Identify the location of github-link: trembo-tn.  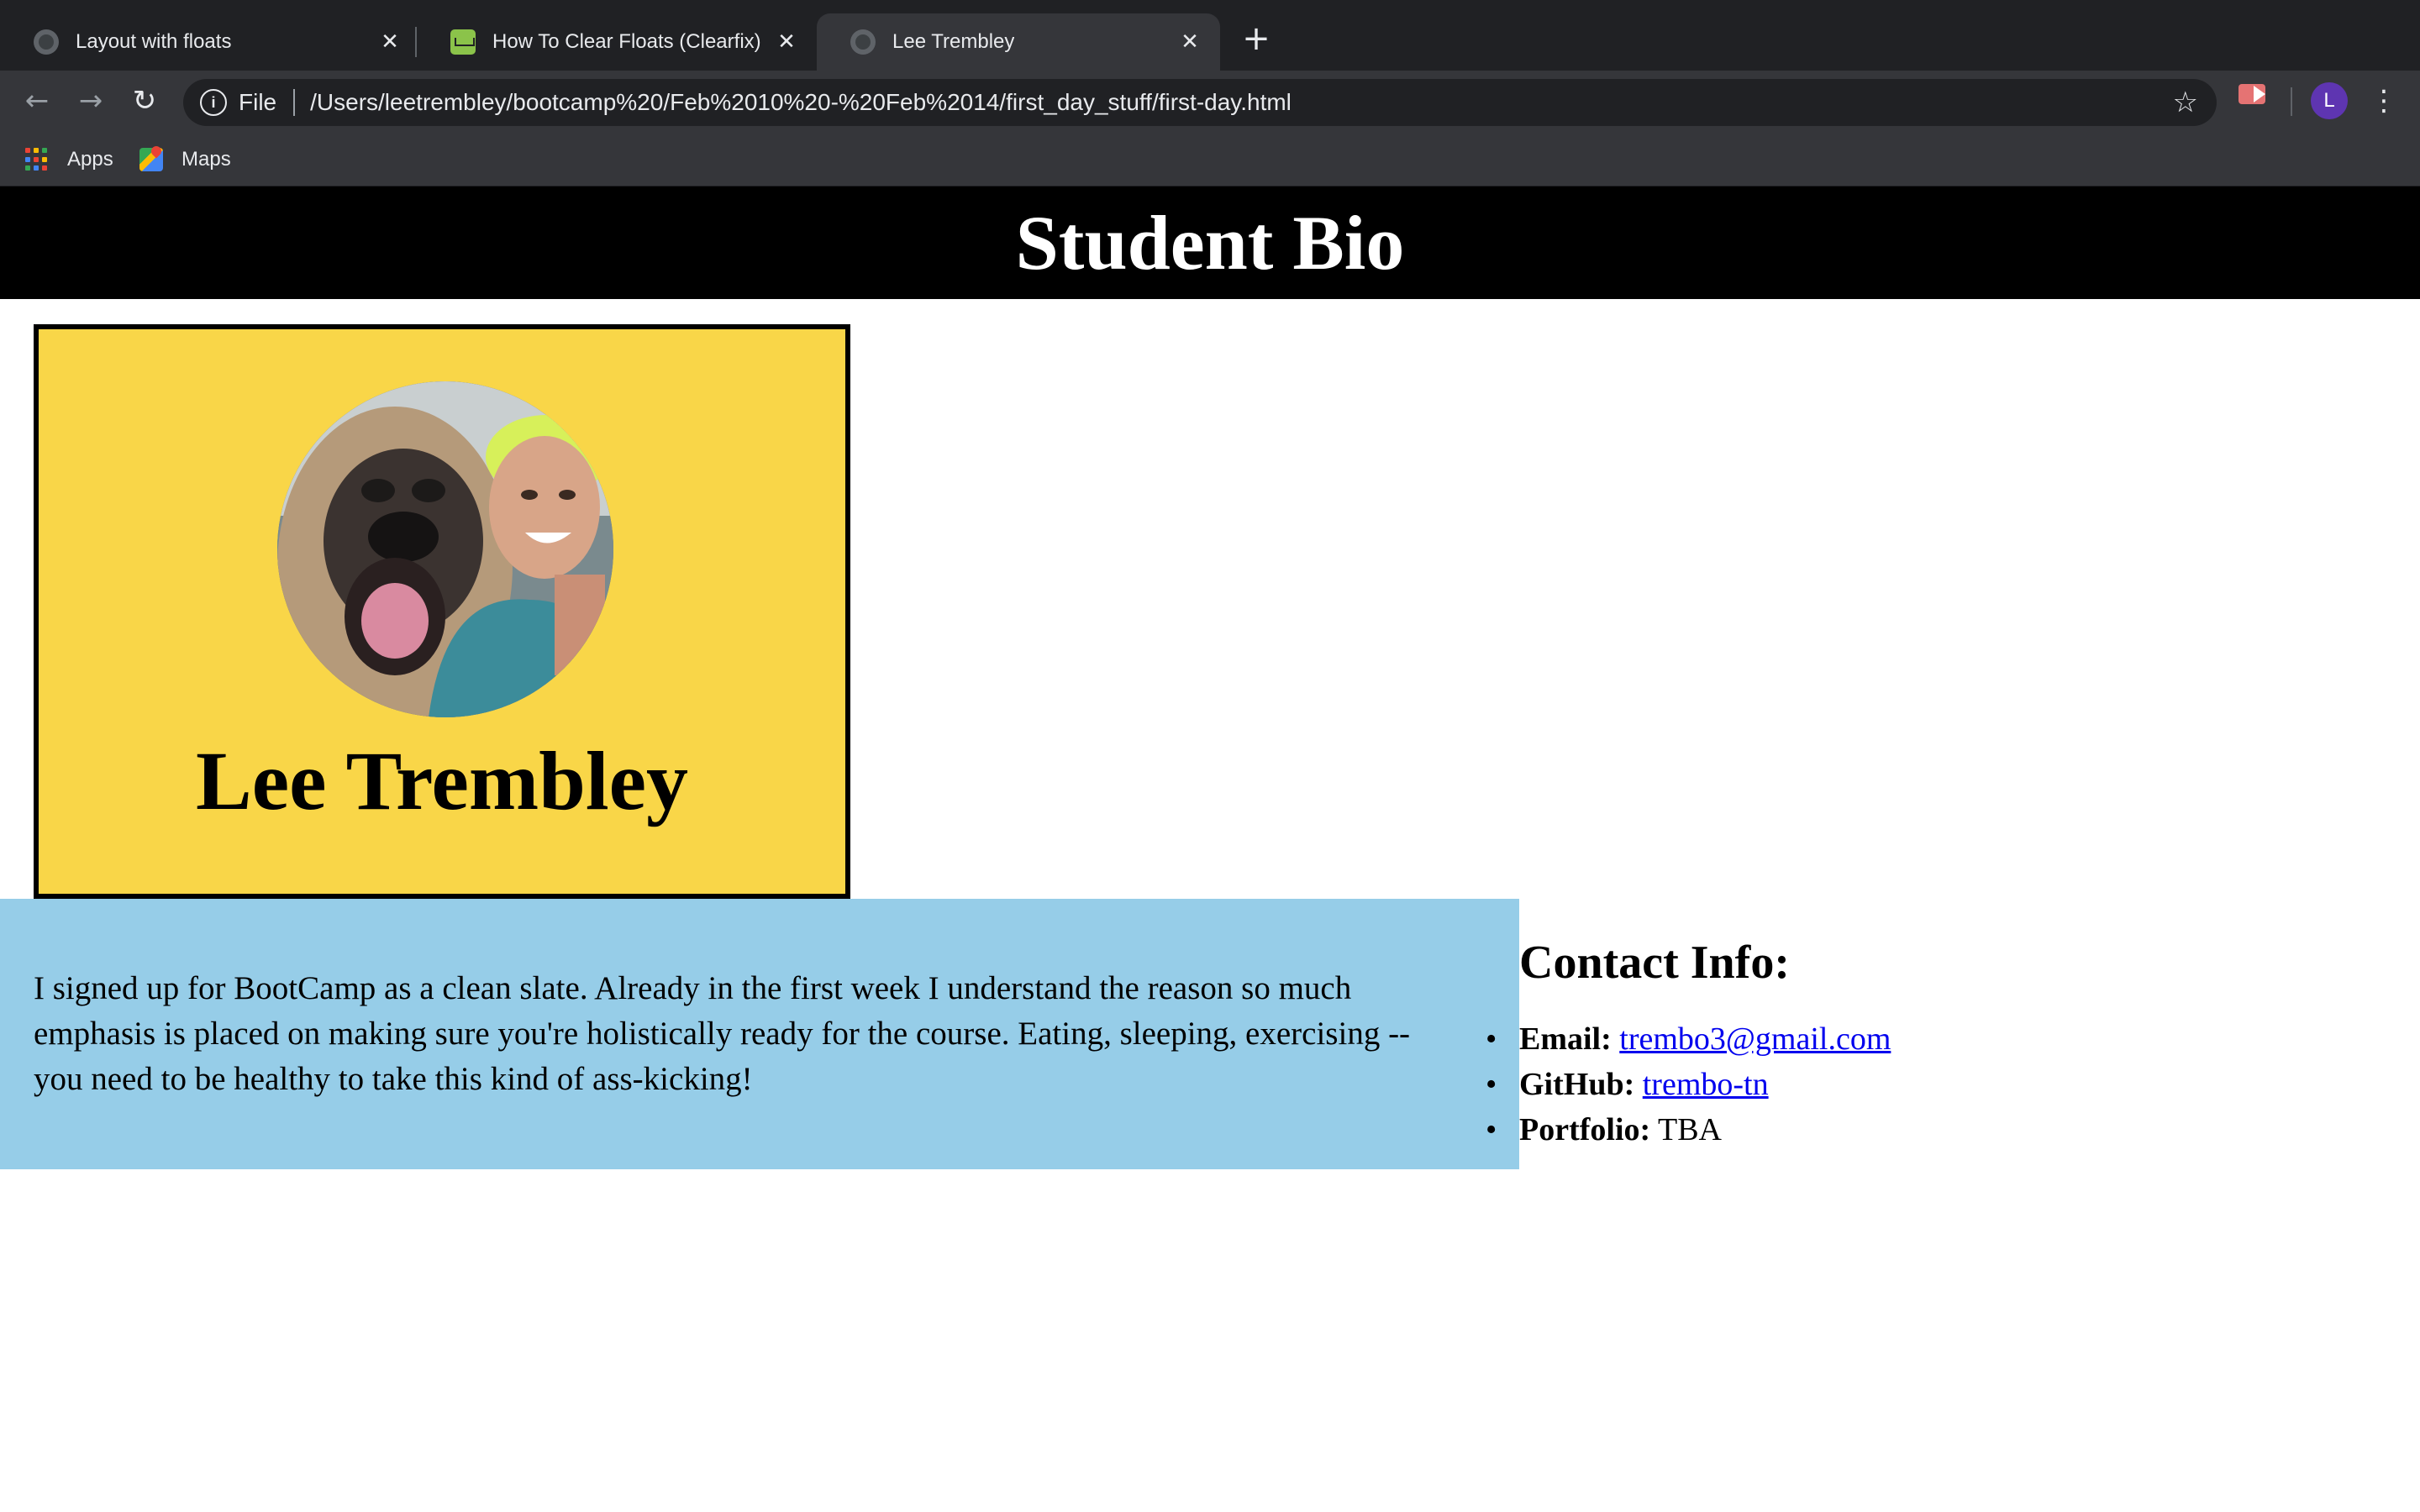
(1706, 1084).